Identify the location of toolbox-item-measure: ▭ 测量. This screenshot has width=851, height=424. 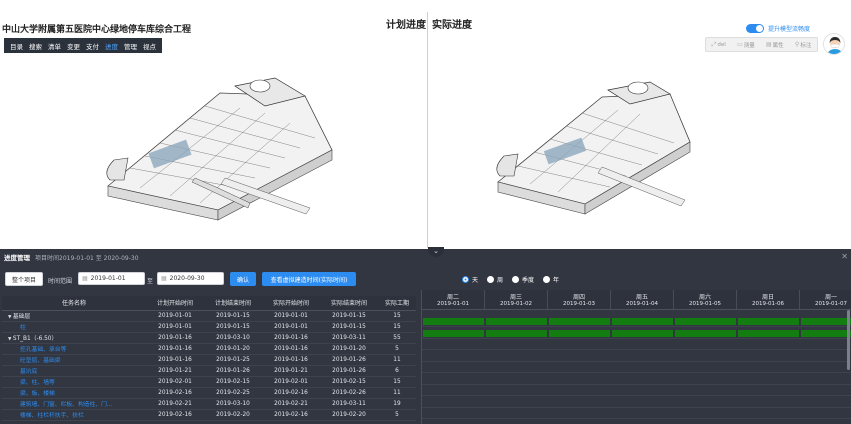
(746, 45).